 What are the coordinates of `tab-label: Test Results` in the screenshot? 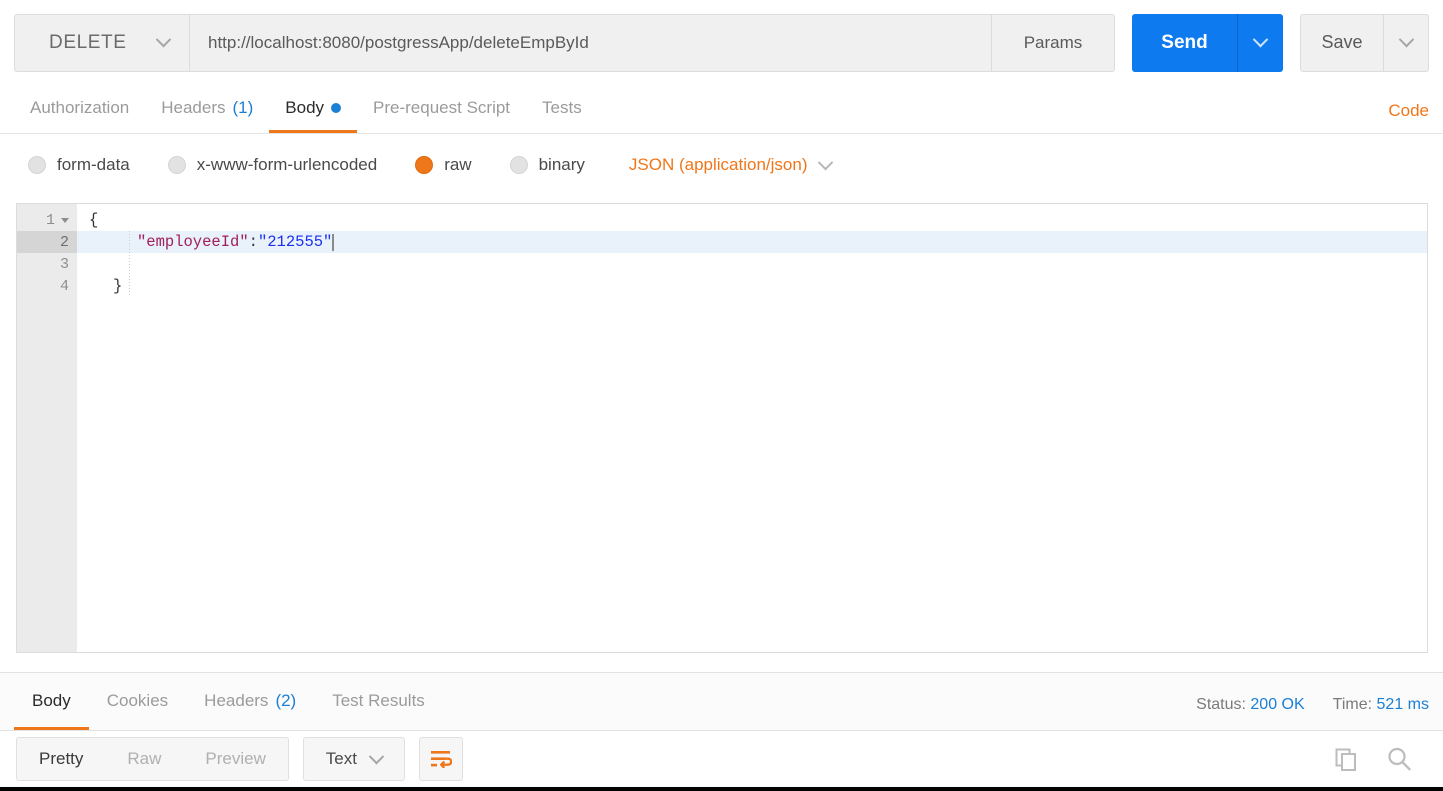 It's located at (378, 700).